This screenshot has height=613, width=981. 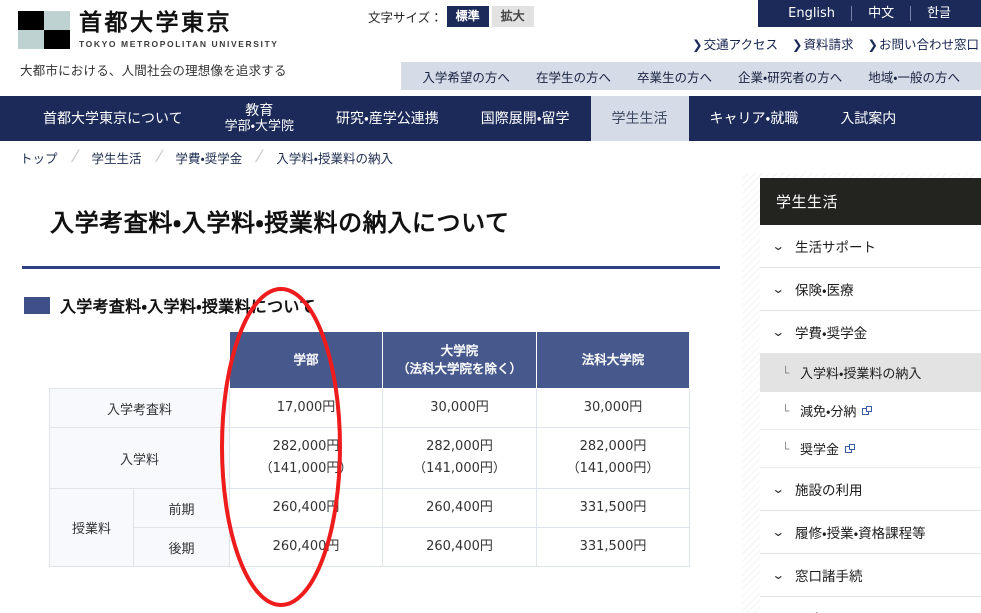 I want to click on page-title: 入学考査料・入学料・授業料の納入について, so click(x=280, y=223).